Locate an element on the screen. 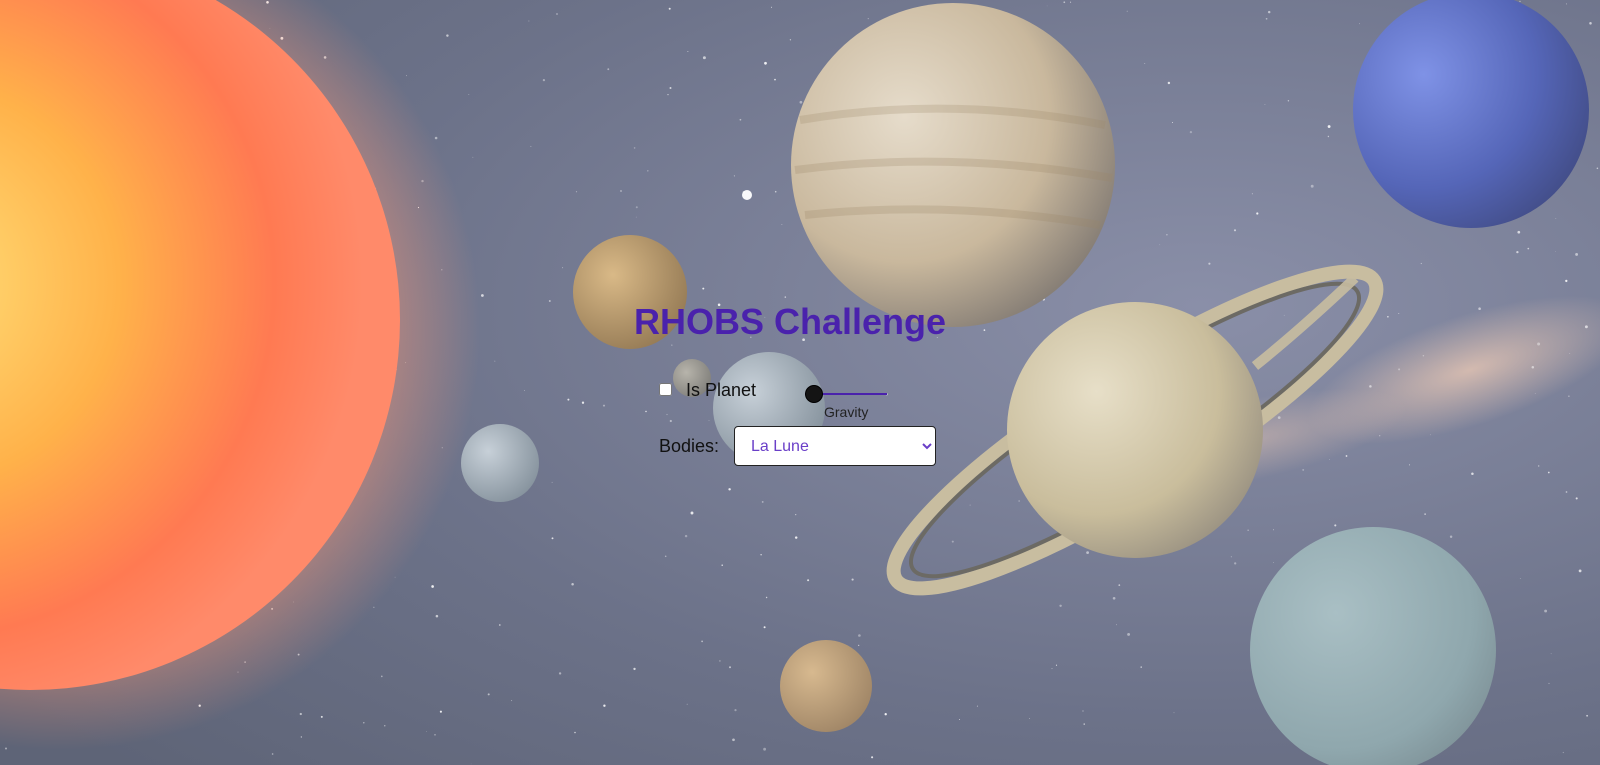 This screenshot has width=1600, height=765. gravity-slider is located at coordinates (846, 394).